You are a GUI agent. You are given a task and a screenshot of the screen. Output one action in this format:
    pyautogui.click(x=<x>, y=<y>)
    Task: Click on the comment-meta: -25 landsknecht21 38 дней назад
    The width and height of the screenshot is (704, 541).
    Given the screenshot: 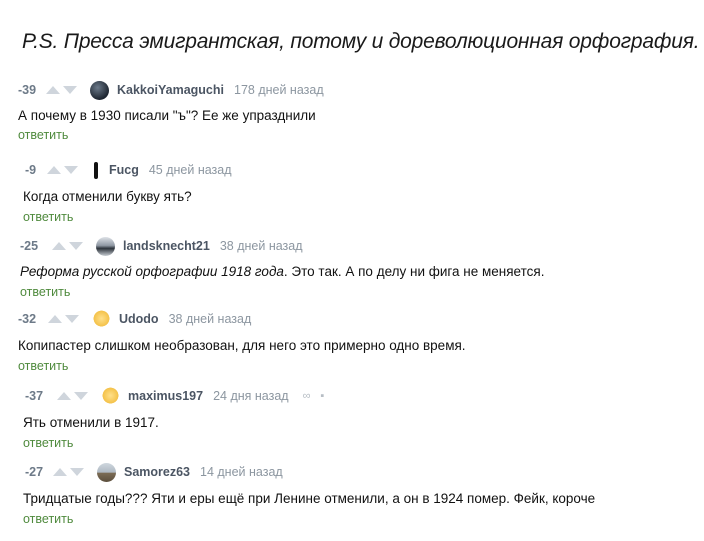 What is the action you would take?
    pyautogui.click(x=352, y=246)
    